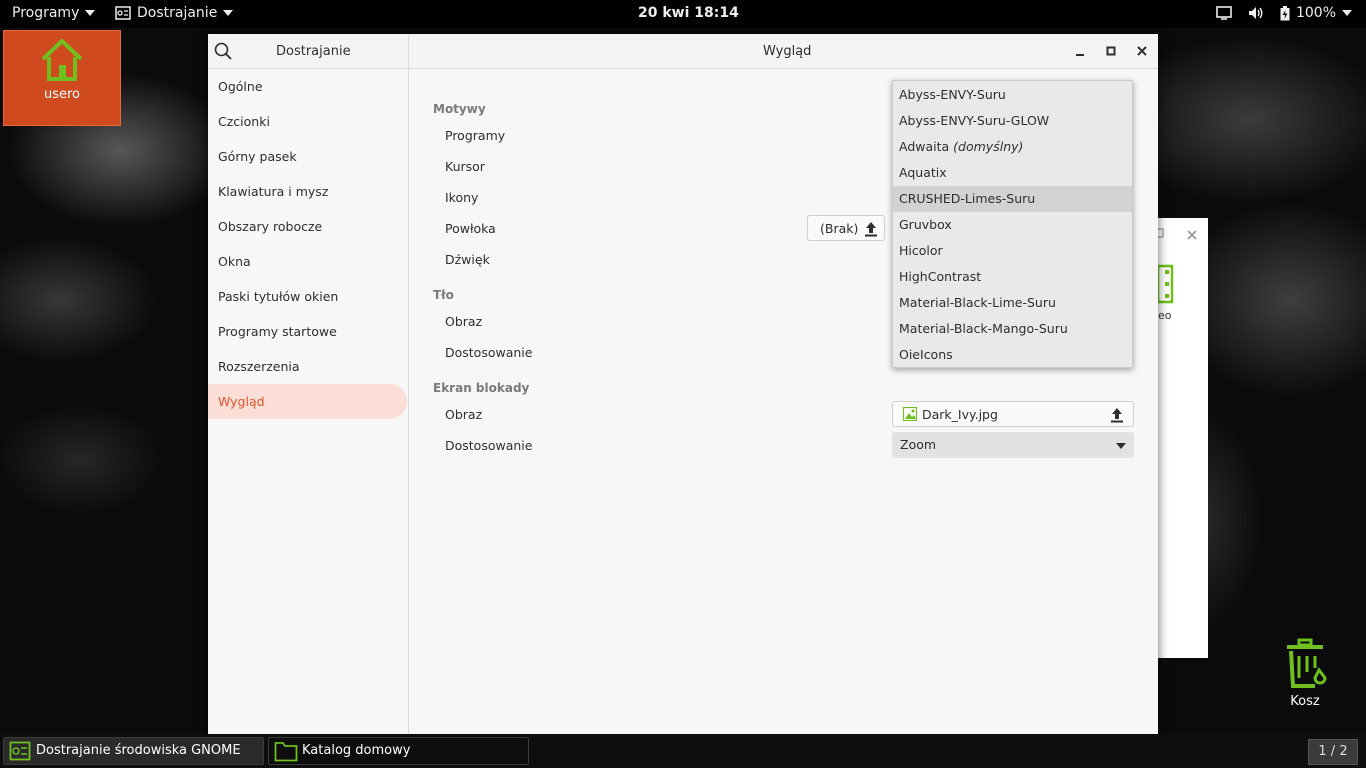  I want to click on desktop-home-icon: usero, so click(62, 78).